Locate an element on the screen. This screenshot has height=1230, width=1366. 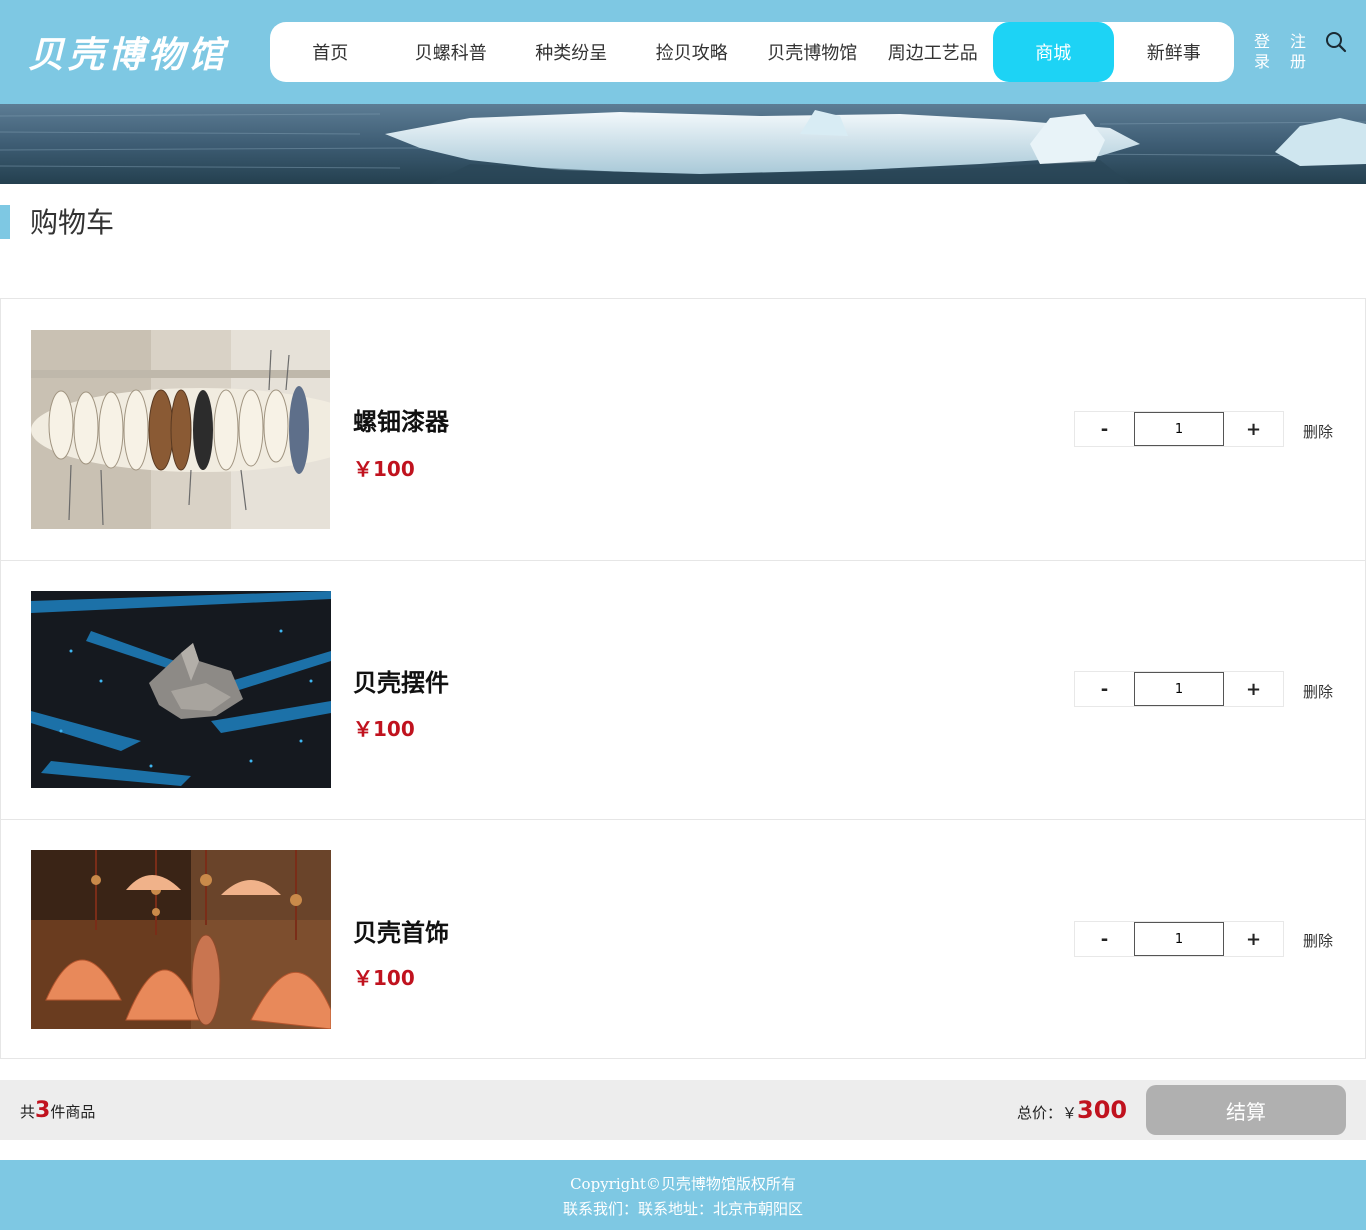
main-nav: 首页 贝螺科普 种类纷呈 捡贝攻略 贝壳博物馆 周边工艺品 商城 新鲜事 is located at coordinates (752, 52).